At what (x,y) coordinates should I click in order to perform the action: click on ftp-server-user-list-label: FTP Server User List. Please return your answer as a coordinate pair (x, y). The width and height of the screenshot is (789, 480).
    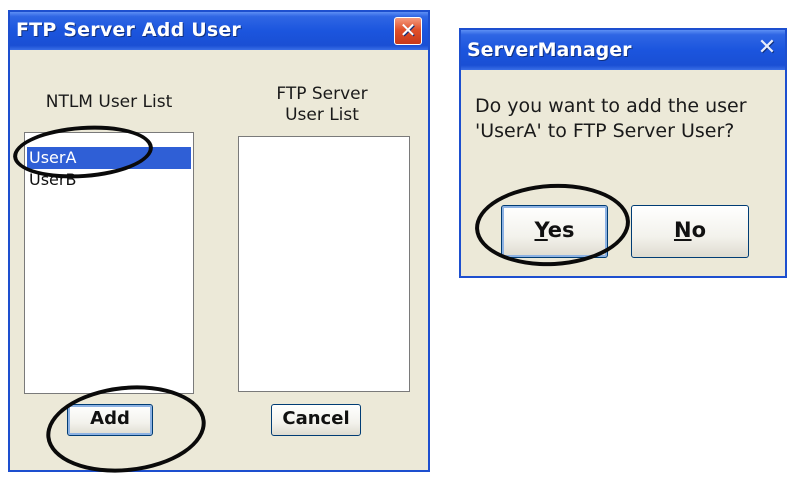
    Looking at the image, I should click on (322, 105).